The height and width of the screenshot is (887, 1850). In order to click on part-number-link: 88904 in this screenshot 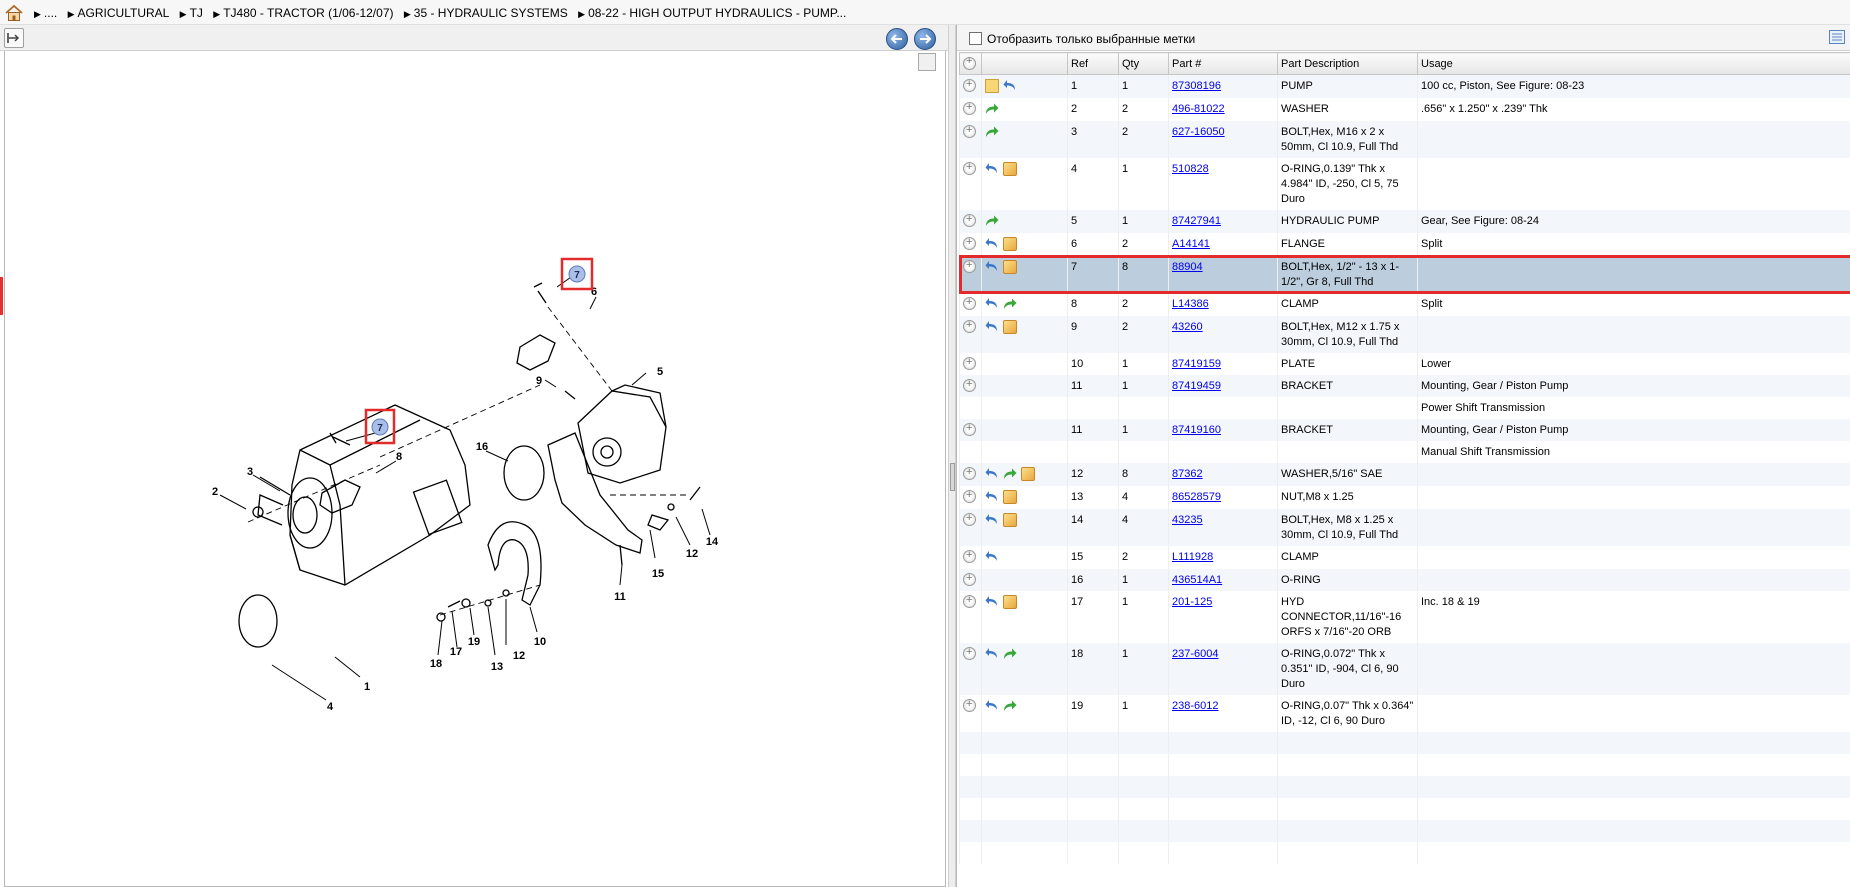, I will do `click(1187, 267)`.